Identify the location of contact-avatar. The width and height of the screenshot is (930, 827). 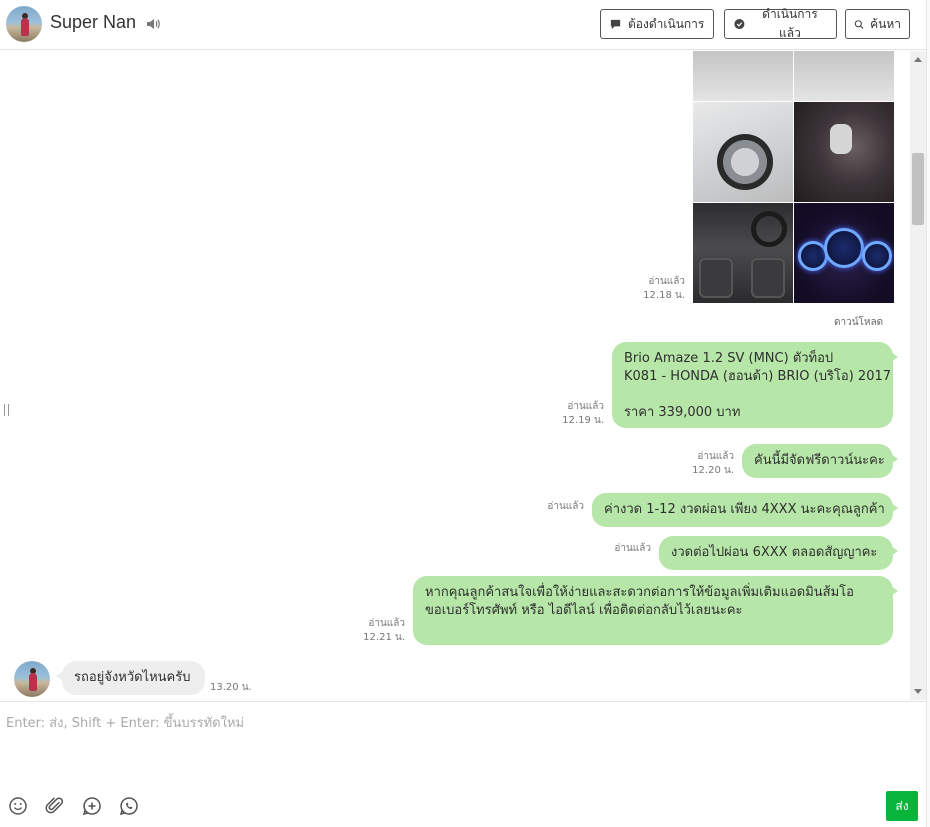
(24, 24).